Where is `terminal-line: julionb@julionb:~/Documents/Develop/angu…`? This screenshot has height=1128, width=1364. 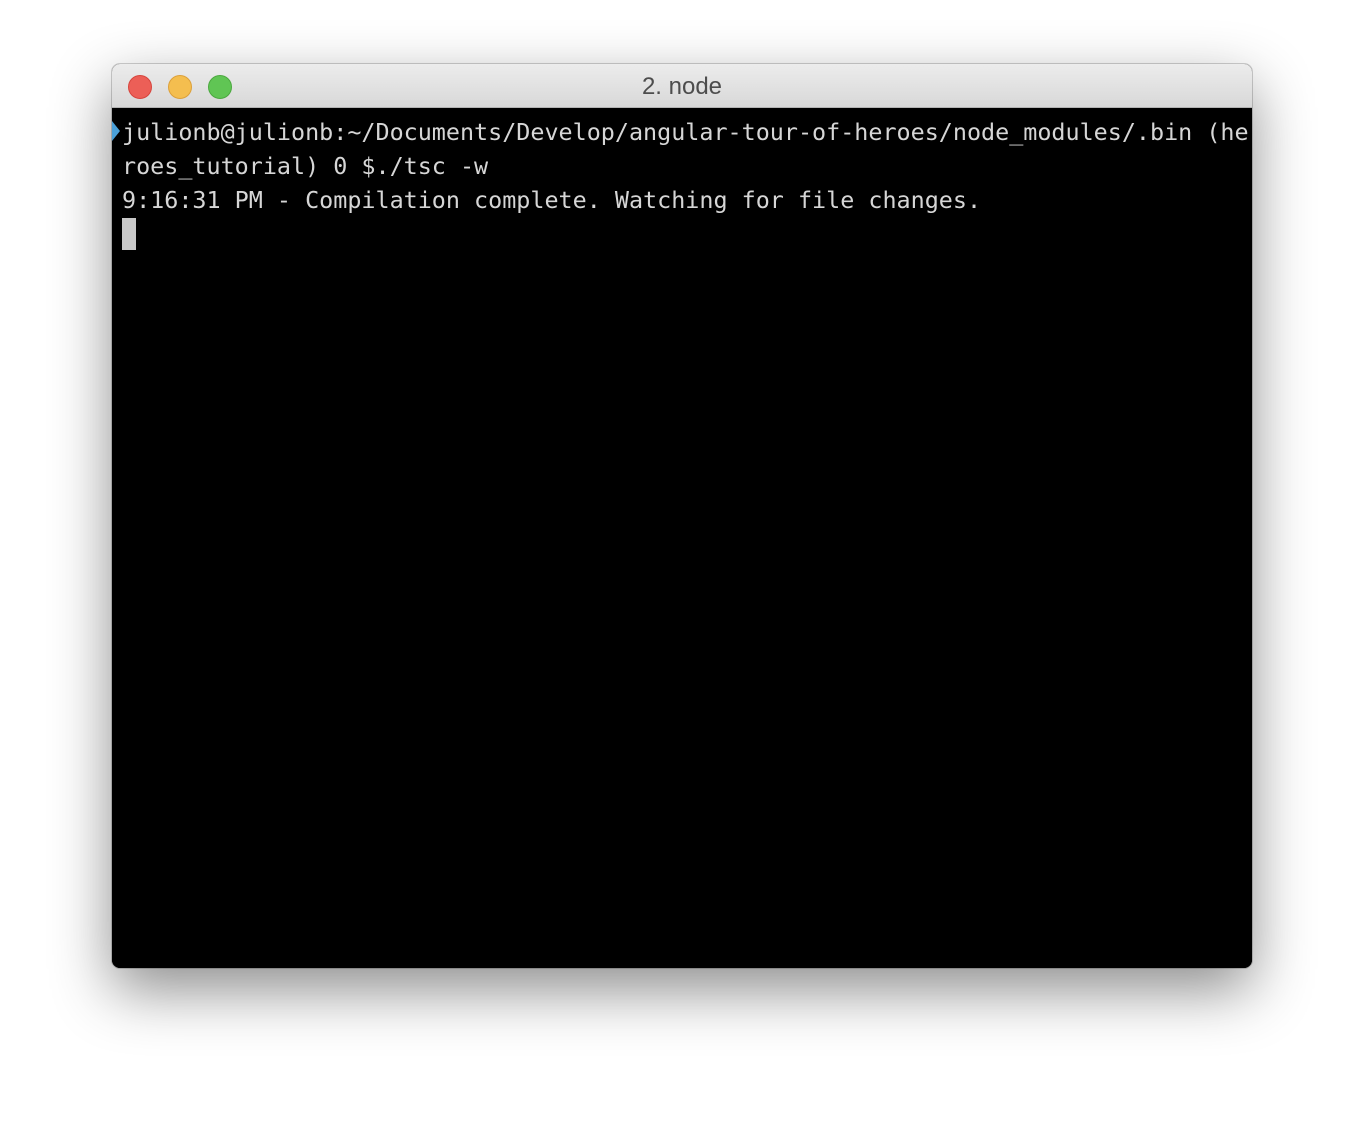
terminal-line: julionb@julionb:~/Documents/Develop/angu… is located at coordinates (685, 132).